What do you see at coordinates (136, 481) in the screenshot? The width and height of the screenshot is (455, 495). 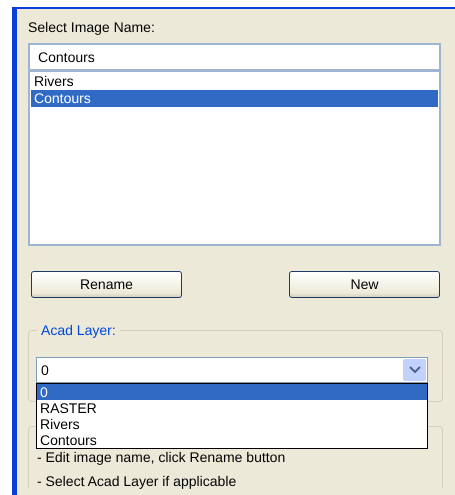 I see `instruction-text: - Select Acad Layer if applicable` at bounding box center [136, 481].